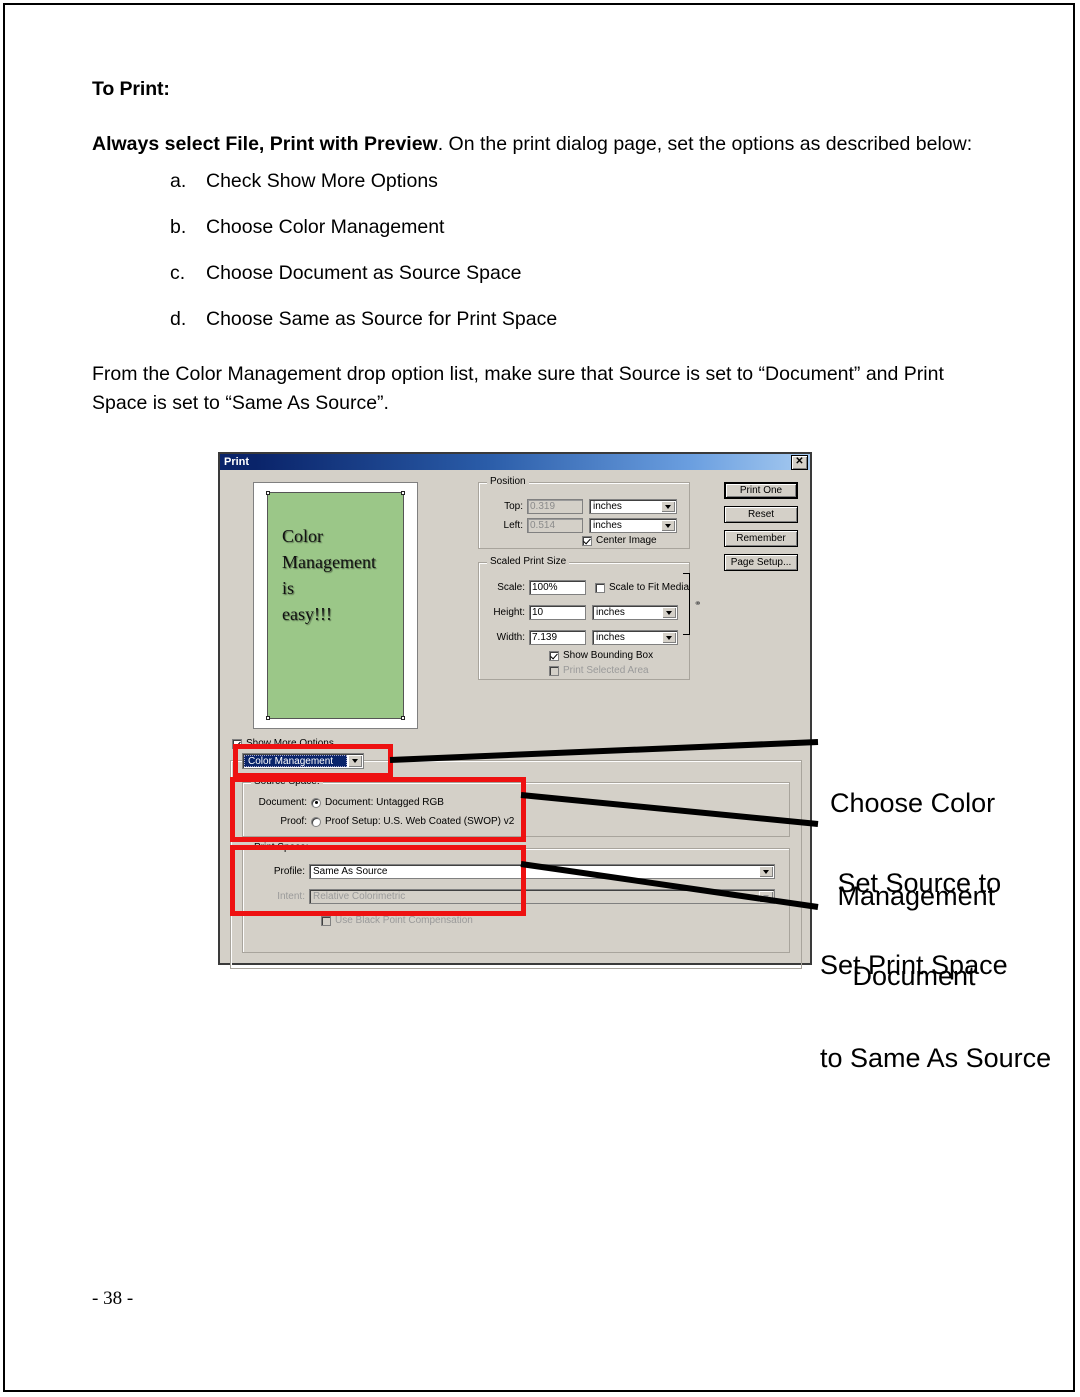  What do you see at coordinates (378, 880) in the screenshot?
I see `highlight-box-print-space` at bounding box center [378, 880].